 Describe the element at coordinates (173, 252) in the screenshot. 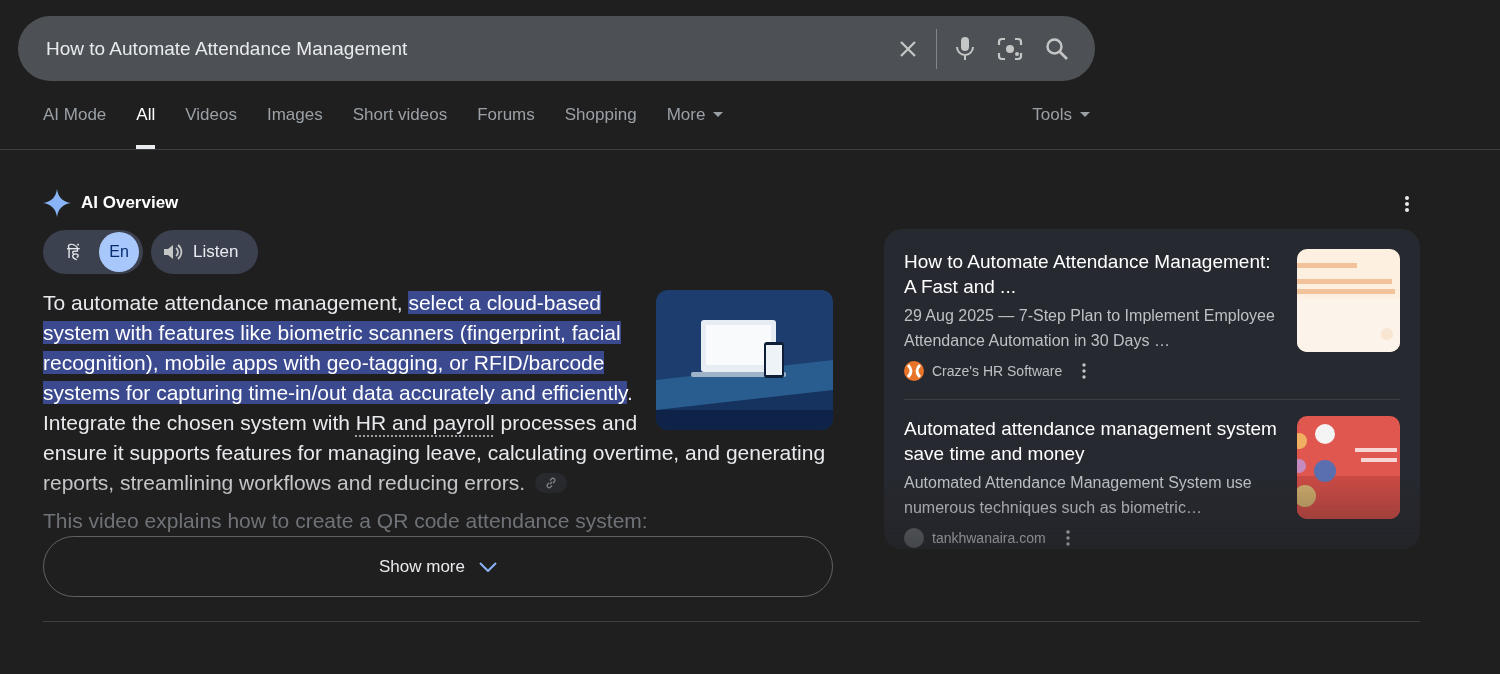

I see `speaker-icon` at that location.